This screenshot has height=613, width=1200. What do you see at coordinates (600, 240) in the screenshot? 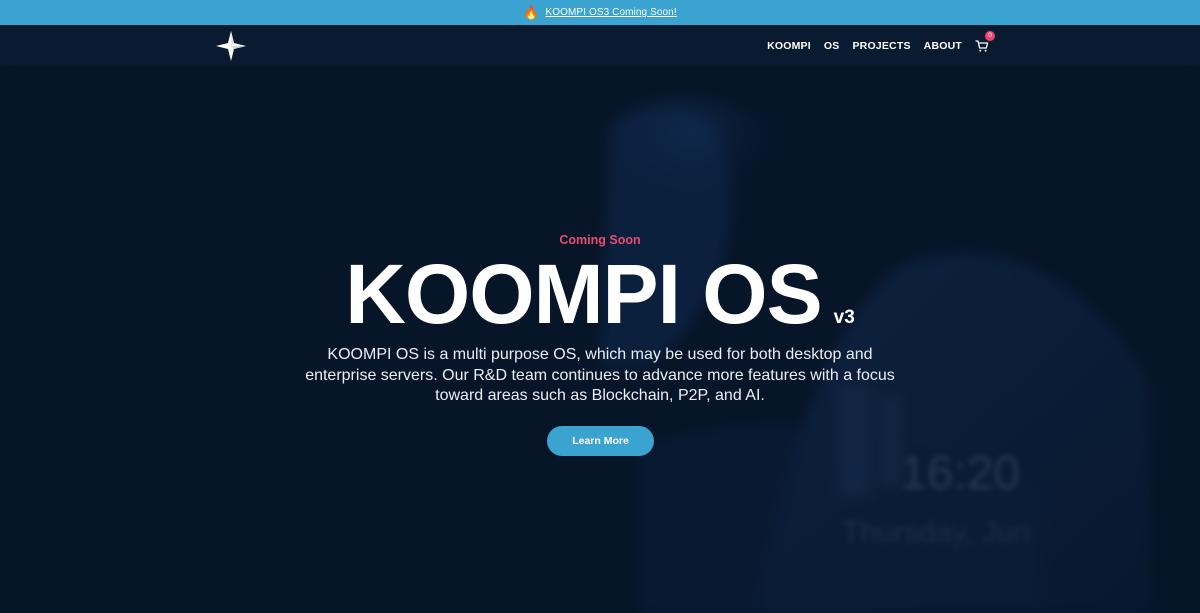
I see `coming-soon-label: Coming Soon` at bounding box center [600, 240].